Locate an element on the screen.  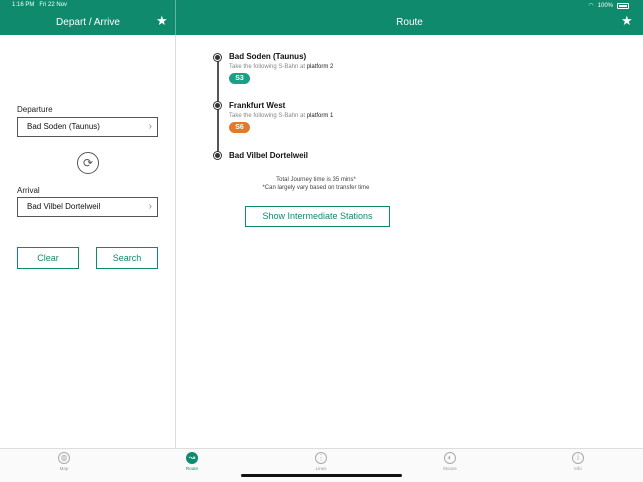
status-time: 1:16 PM Fri 22 Nov is located at coordinates (40, 5).